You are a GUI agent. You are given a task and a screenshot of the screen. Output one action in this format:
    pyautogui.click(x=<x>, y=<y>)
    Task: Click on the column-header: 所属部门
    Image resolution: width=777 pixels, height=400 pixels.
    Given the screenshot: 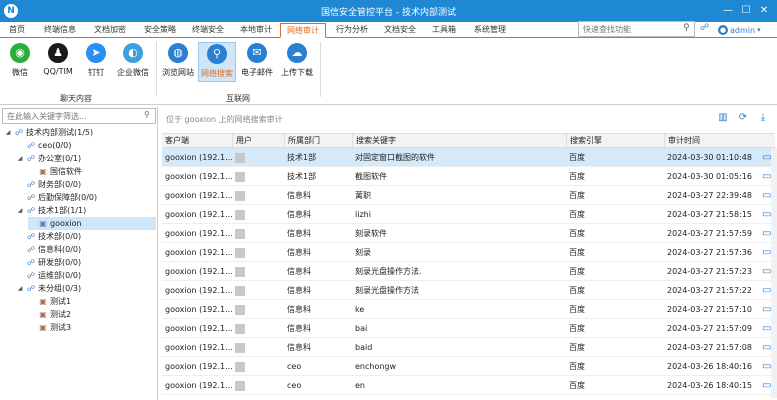 What is the action you would take?
    pyautogui.click(x=318, y=141)
    